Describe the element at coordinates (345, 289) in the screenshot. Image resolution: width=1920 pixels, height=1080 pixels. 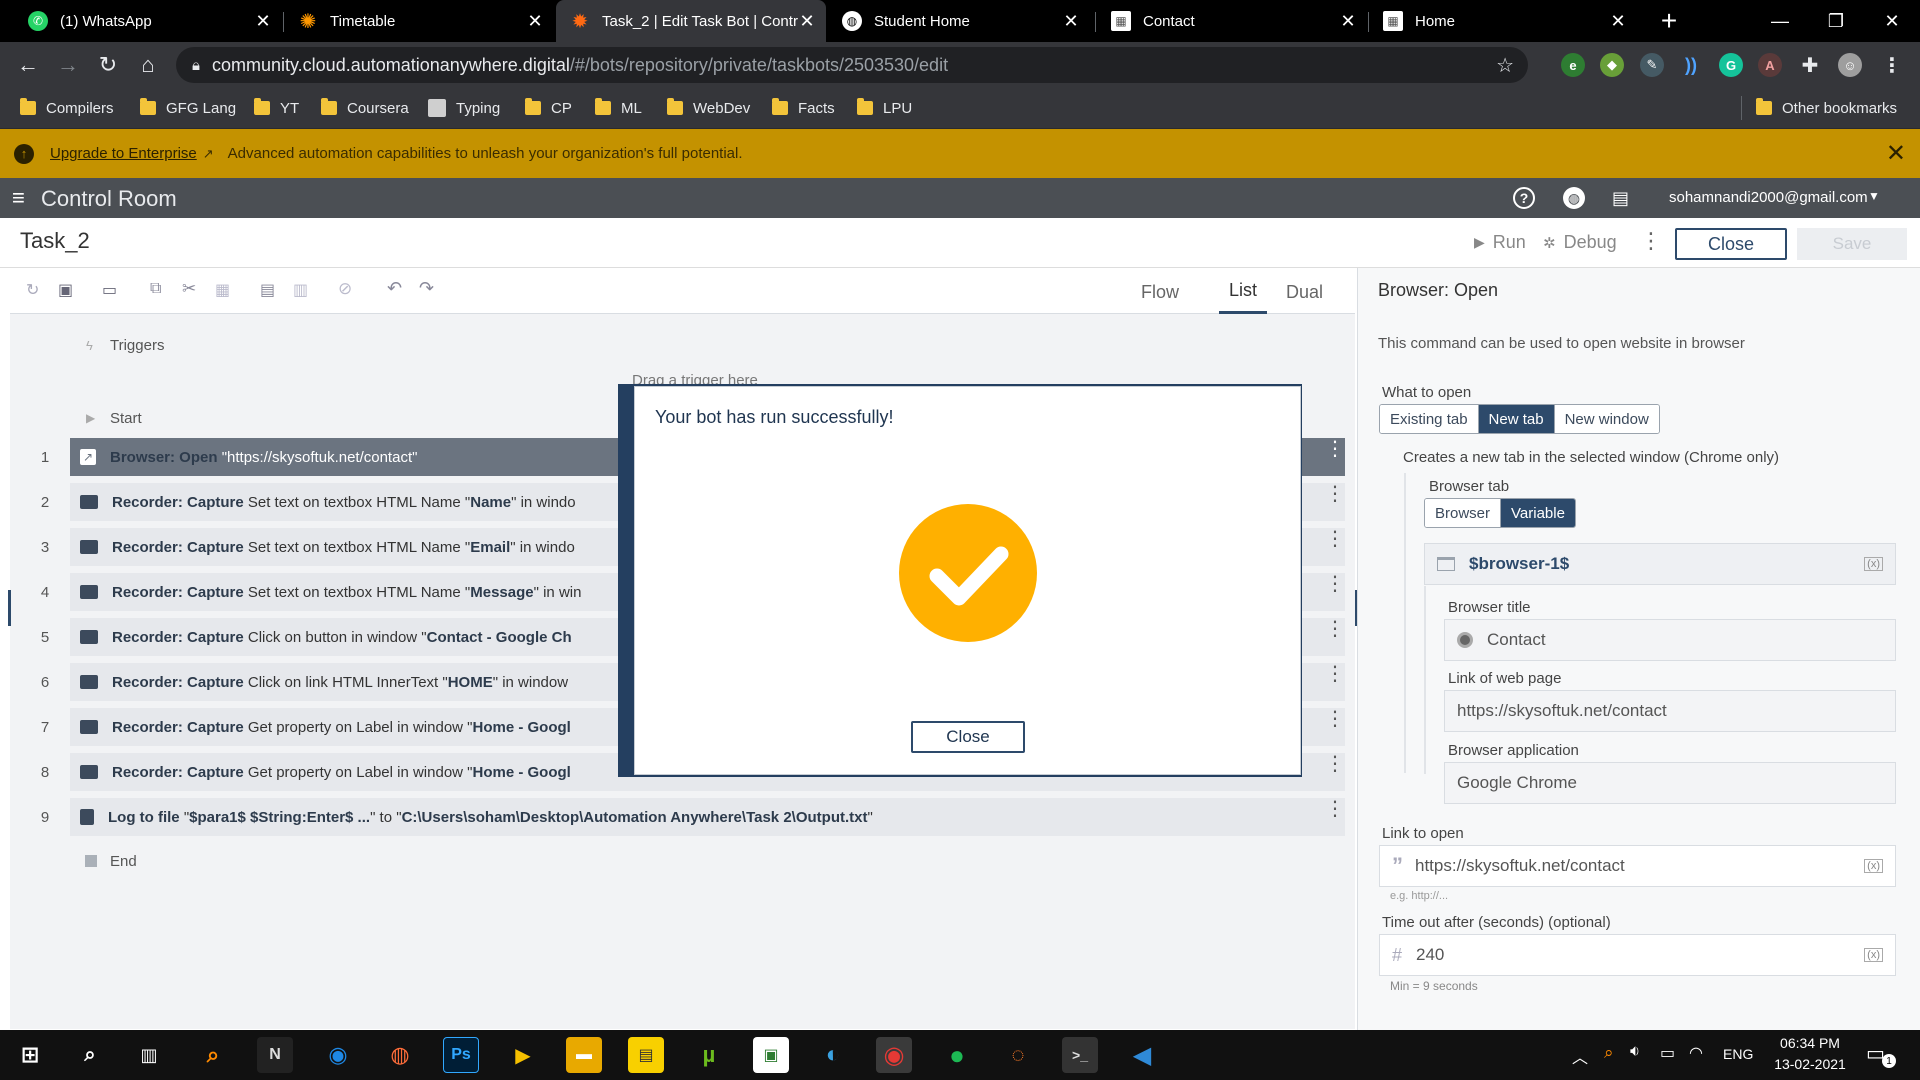
I see `disable-icon: ⊘` at that location.